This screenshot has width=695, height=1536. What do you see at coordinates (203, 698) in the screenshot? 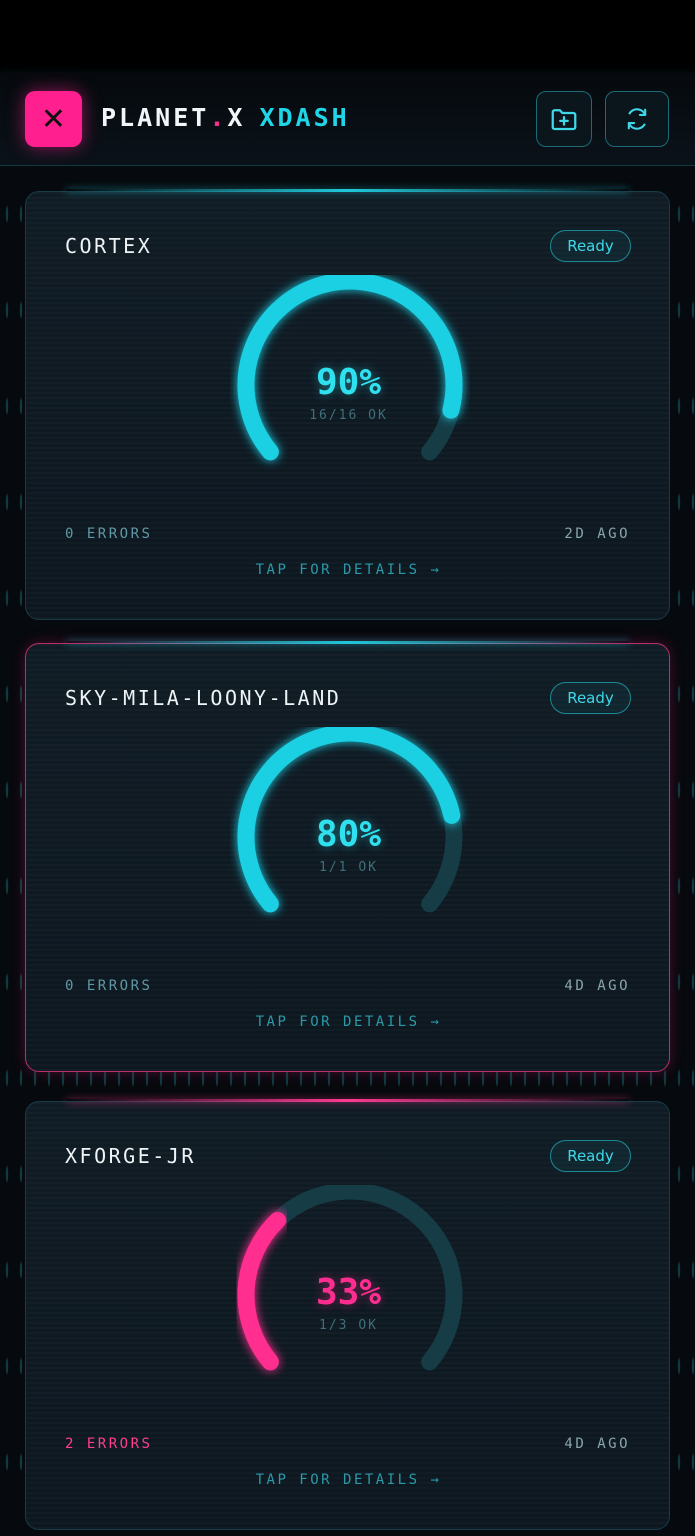
I see `project-name: SKY-MILA-LOONY-LAND` at bounding box center [203, 698].